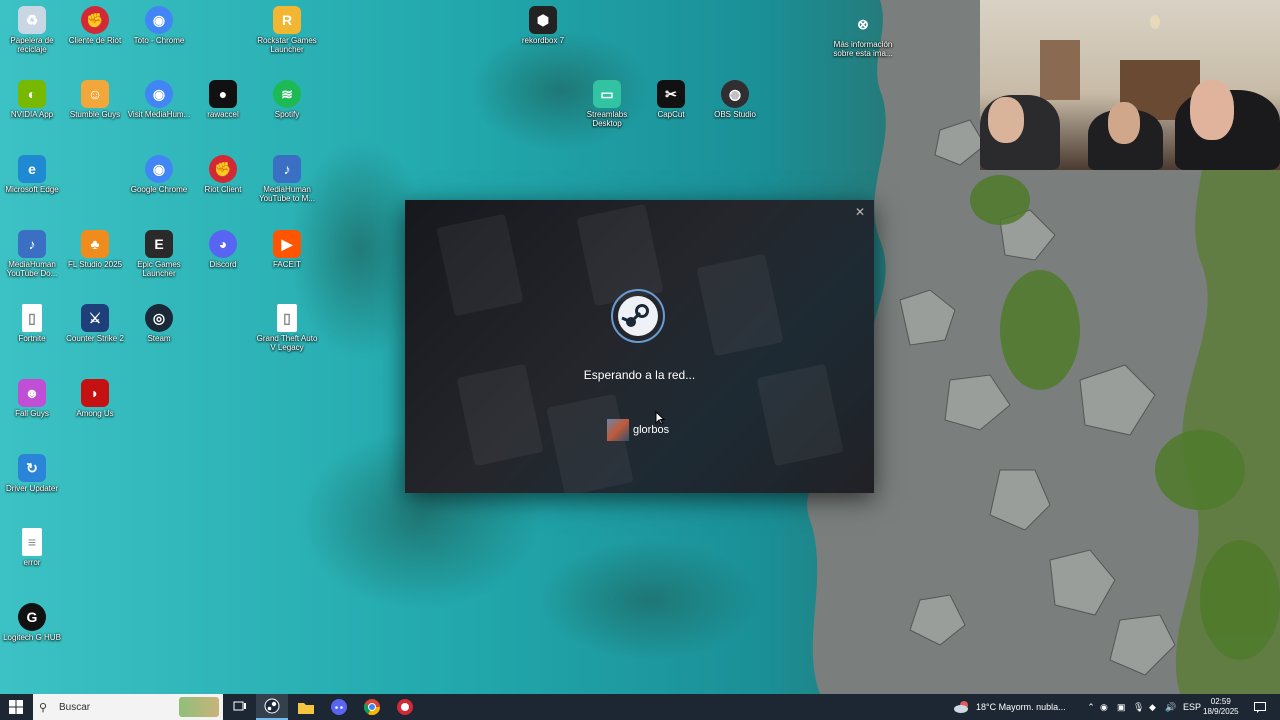 The image size is (1280, 720). I want to click on taskbar-riot-button, so click(405, 707).